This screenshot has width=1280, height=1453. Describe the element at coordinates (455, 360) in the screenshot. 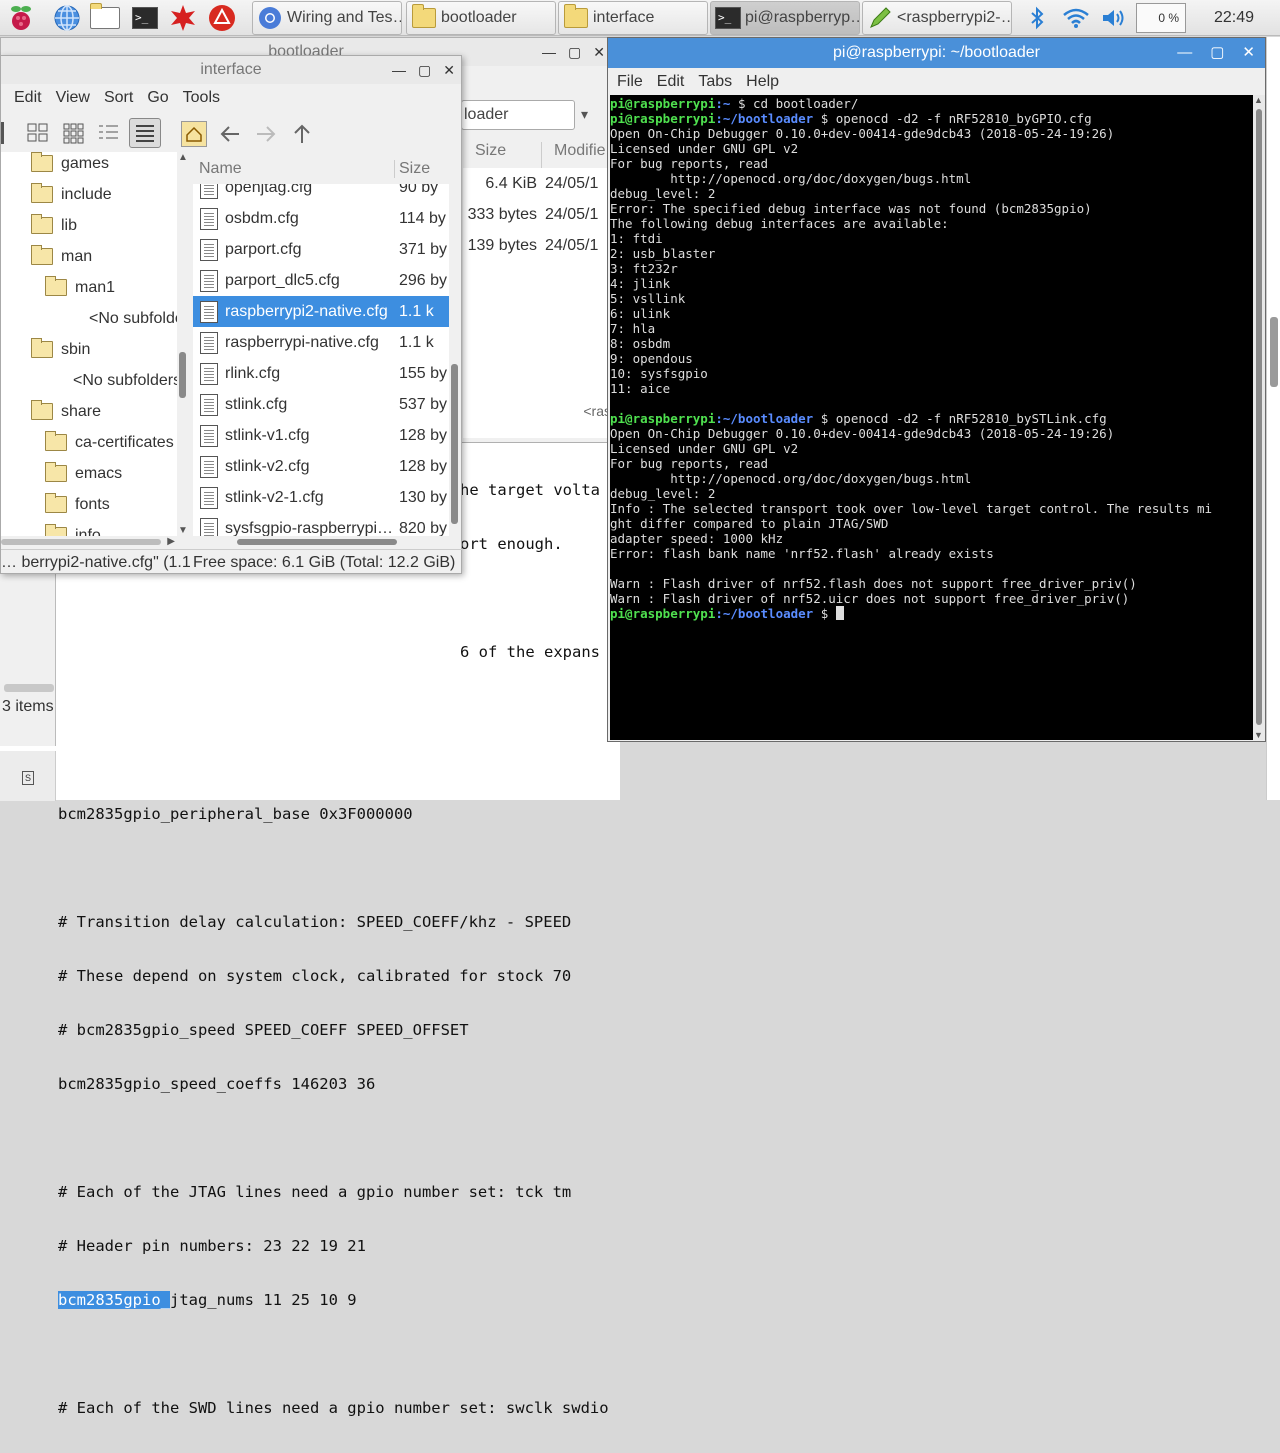

I see `file-list-vertical-scrollbar` at that location.